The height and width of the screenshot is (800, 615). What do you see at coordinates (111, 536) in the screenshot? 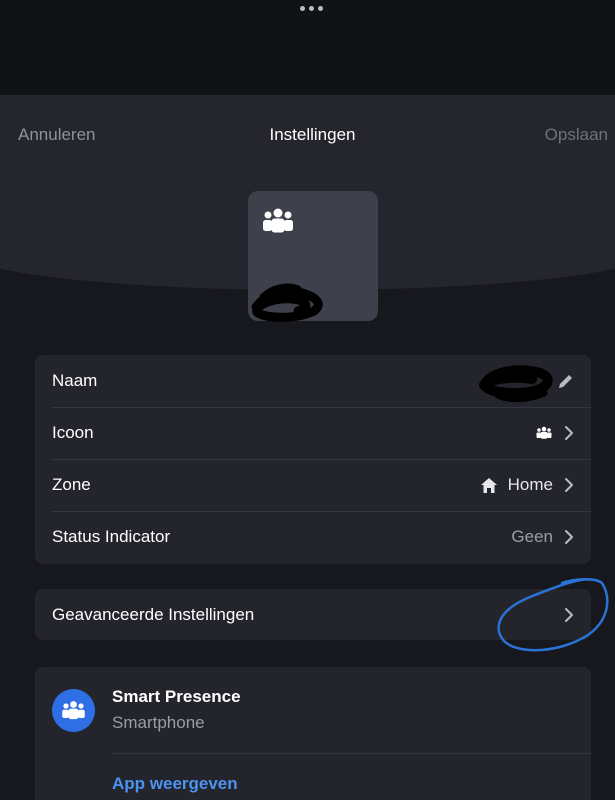
I see `row-label: Status Indicator` at bounding box center [111, 536].